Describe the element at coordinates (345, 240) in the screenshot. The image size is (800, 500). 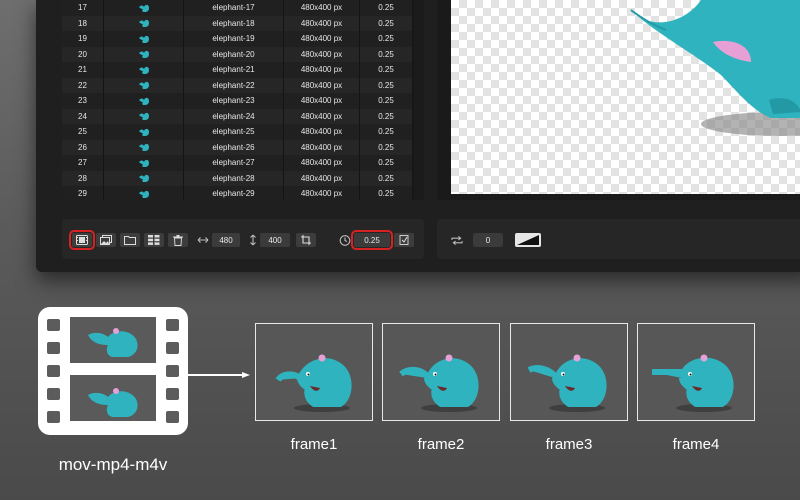
I see `timer-icon` at that location.